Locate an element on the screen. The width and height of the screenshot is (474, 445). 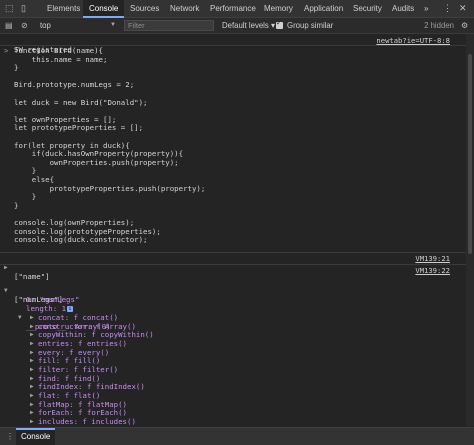
list-item: ▶ forEach: f forEach() is located at coordinates (237, 412).